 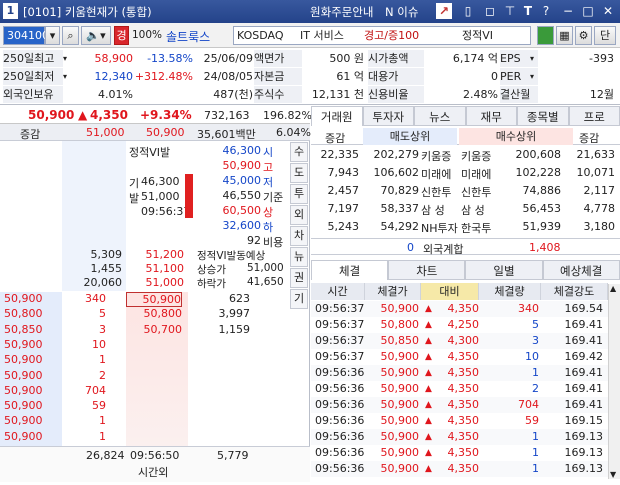 I want to click on bid-price: 50,800, so click(x=154, y=313).